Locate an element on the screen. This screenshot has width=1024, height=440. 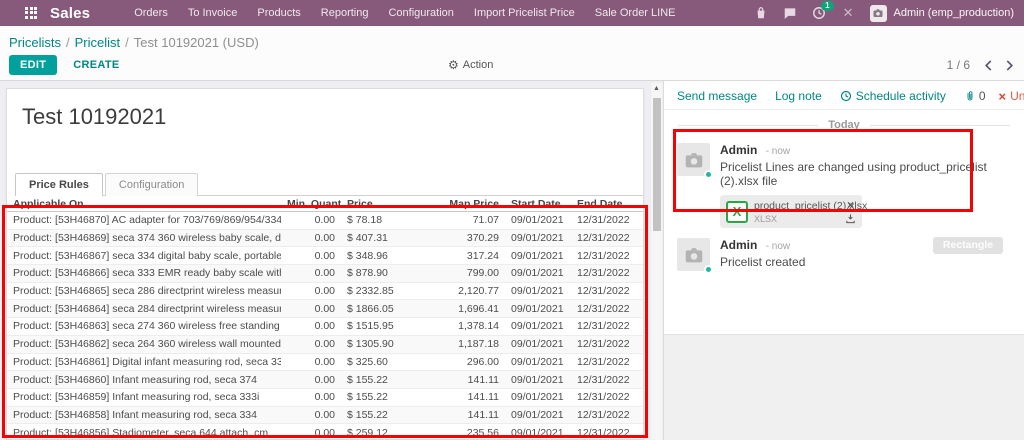
nav-menu-item: Reporting is located at coordinates (345, 13).